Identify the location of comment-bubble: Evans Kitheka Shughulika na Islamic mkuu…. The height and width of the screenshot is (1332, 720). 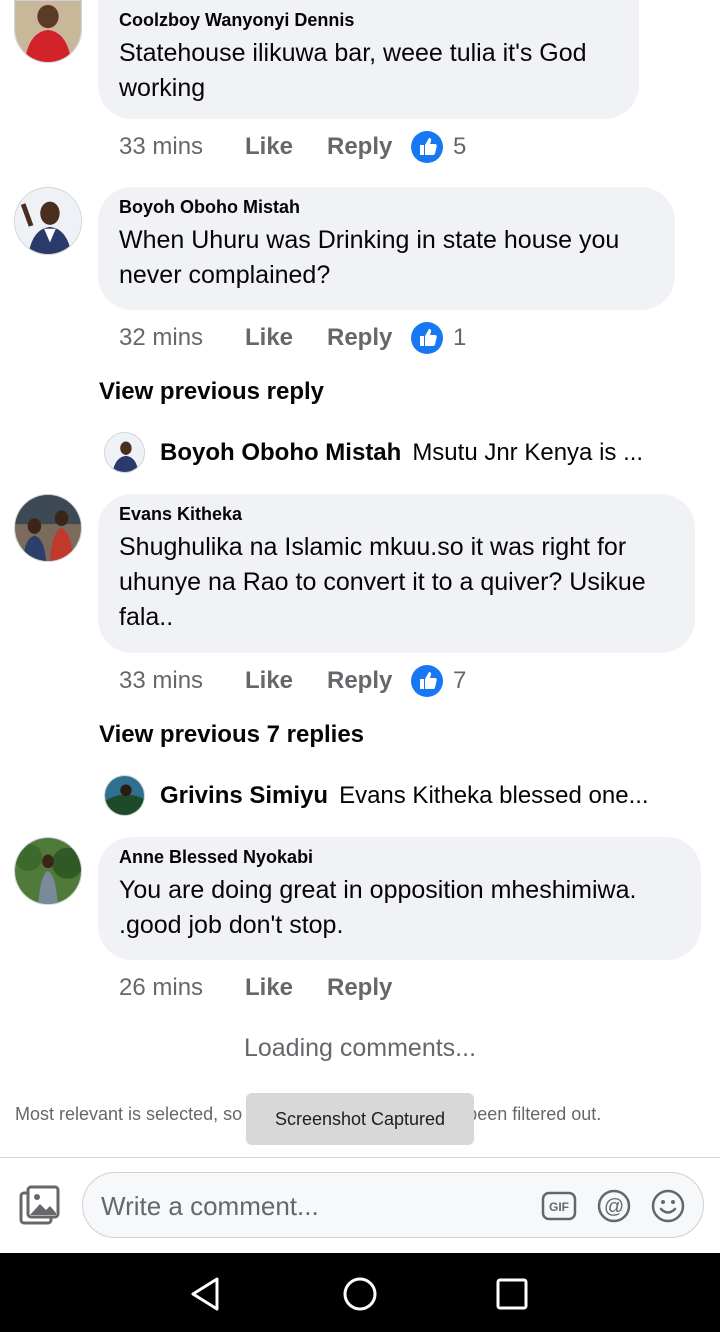
(396, 573).